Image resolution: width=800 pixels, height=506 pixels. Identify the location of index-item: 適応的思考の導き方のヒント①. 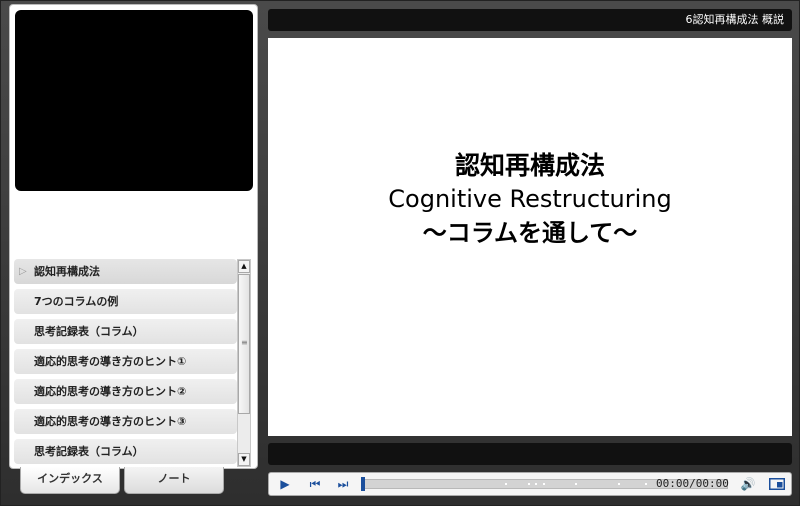
(125, 361).